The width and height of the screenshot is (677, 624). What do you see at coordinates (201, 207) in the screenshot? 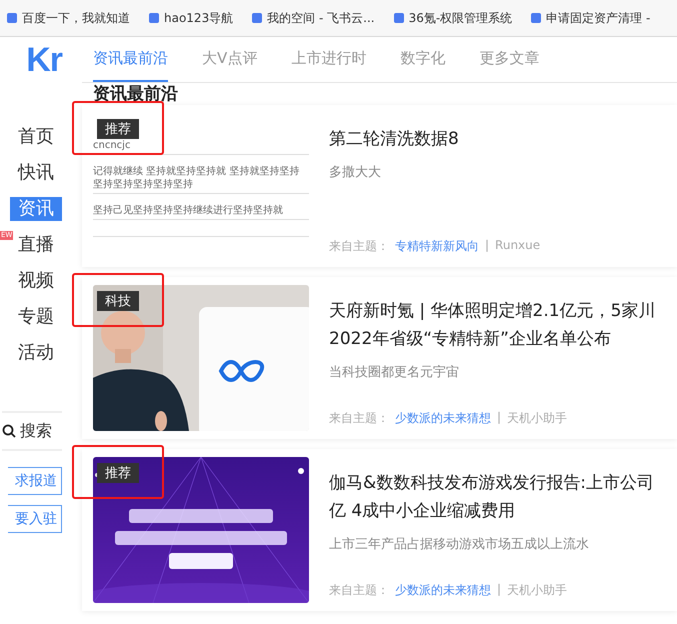
I see `document-text: 坚持己见坚持坚持坚持继续进行坚持坚持就` at bounding box center [201, 207].